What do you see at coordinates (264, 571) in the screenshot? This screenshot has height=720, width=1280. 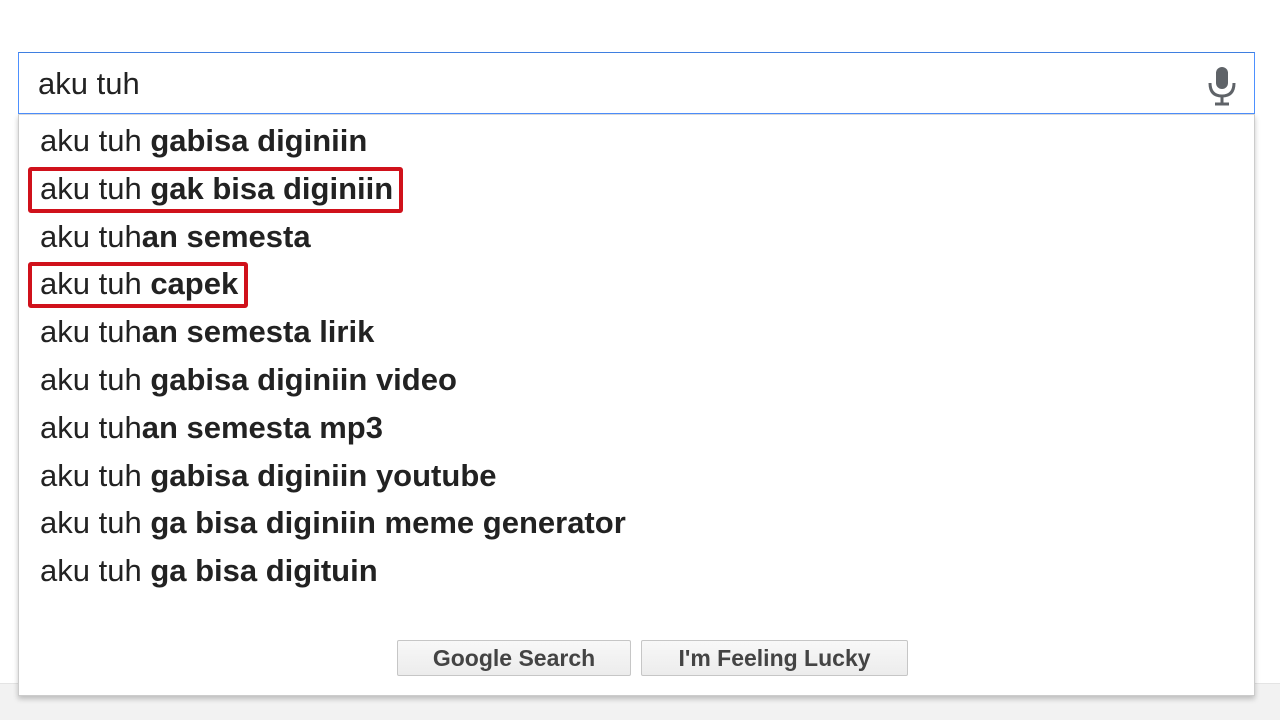 I see `suggestion-completion-text: ga bisa digituin` at bounding box center [264, 571].